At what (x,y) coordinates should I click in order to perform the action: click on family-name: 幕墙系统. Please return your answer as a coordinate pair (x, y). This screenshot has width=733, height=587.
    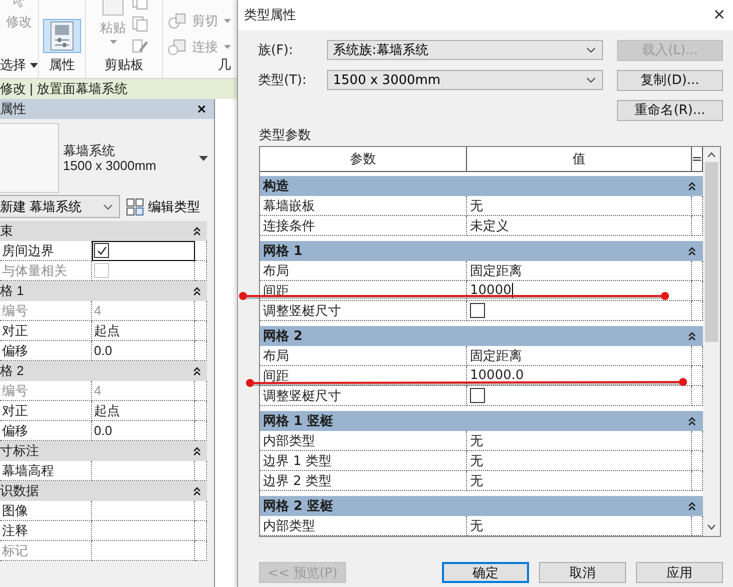
    Looking at the image, I should click on (89, 150).